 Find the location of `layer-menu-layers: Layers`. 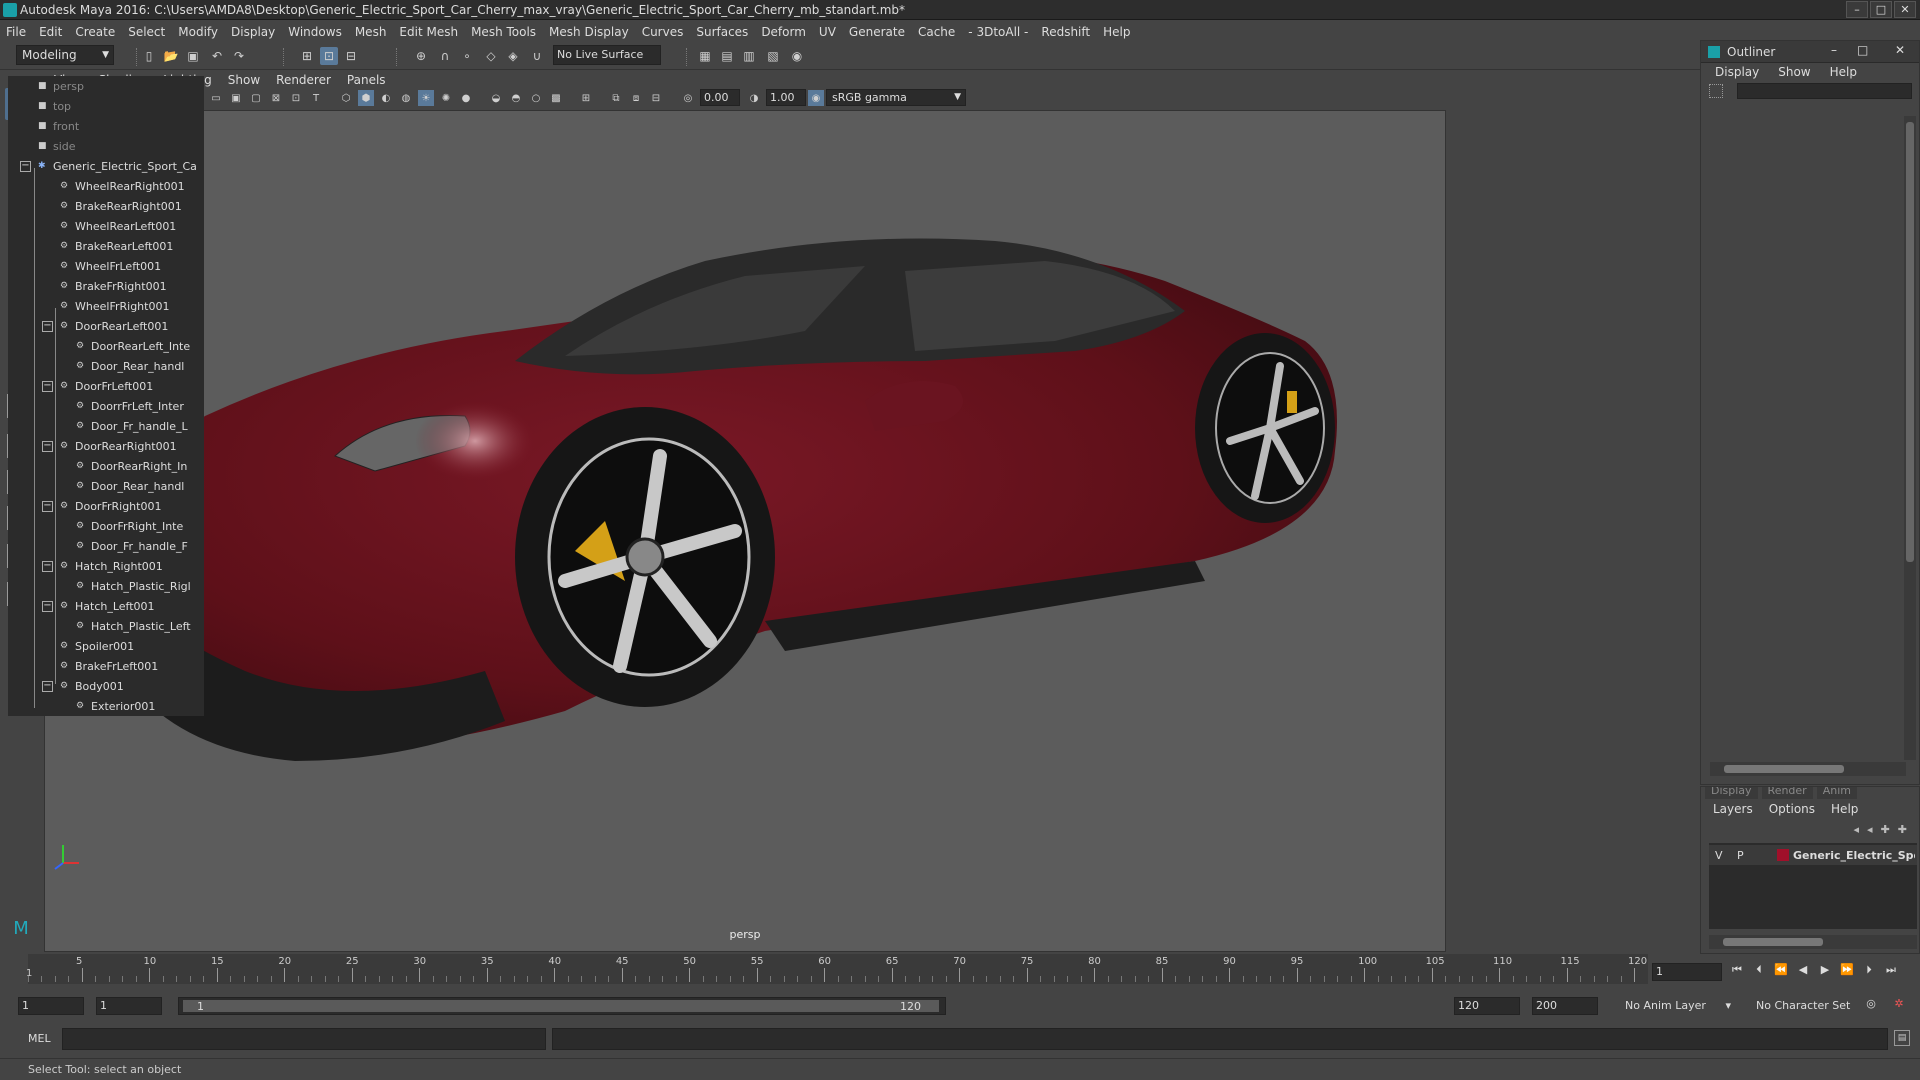

layer-menu-layers: Layers is located at coordinates (1733, 809).